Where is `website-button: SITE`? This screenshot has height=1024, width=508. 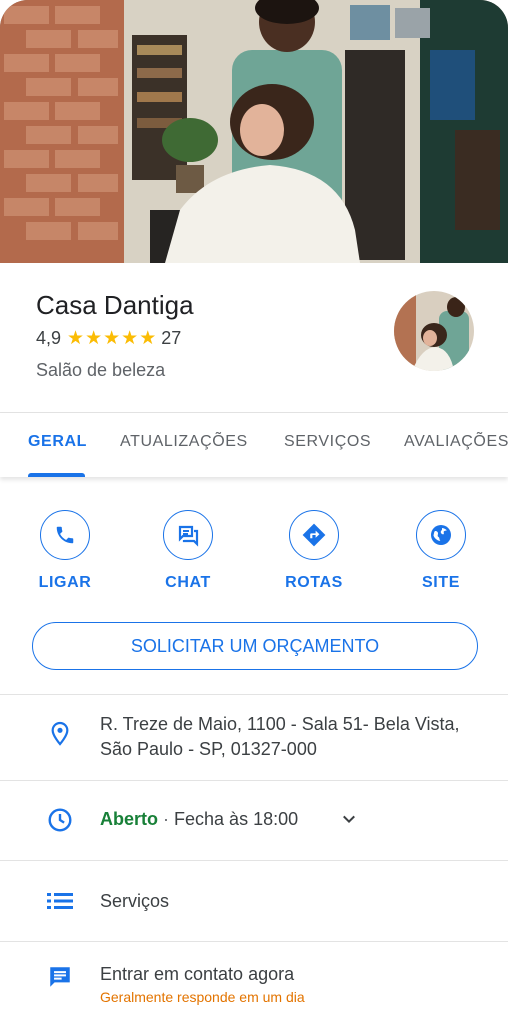
website-button: SITE is located at coordinates (441, 551).